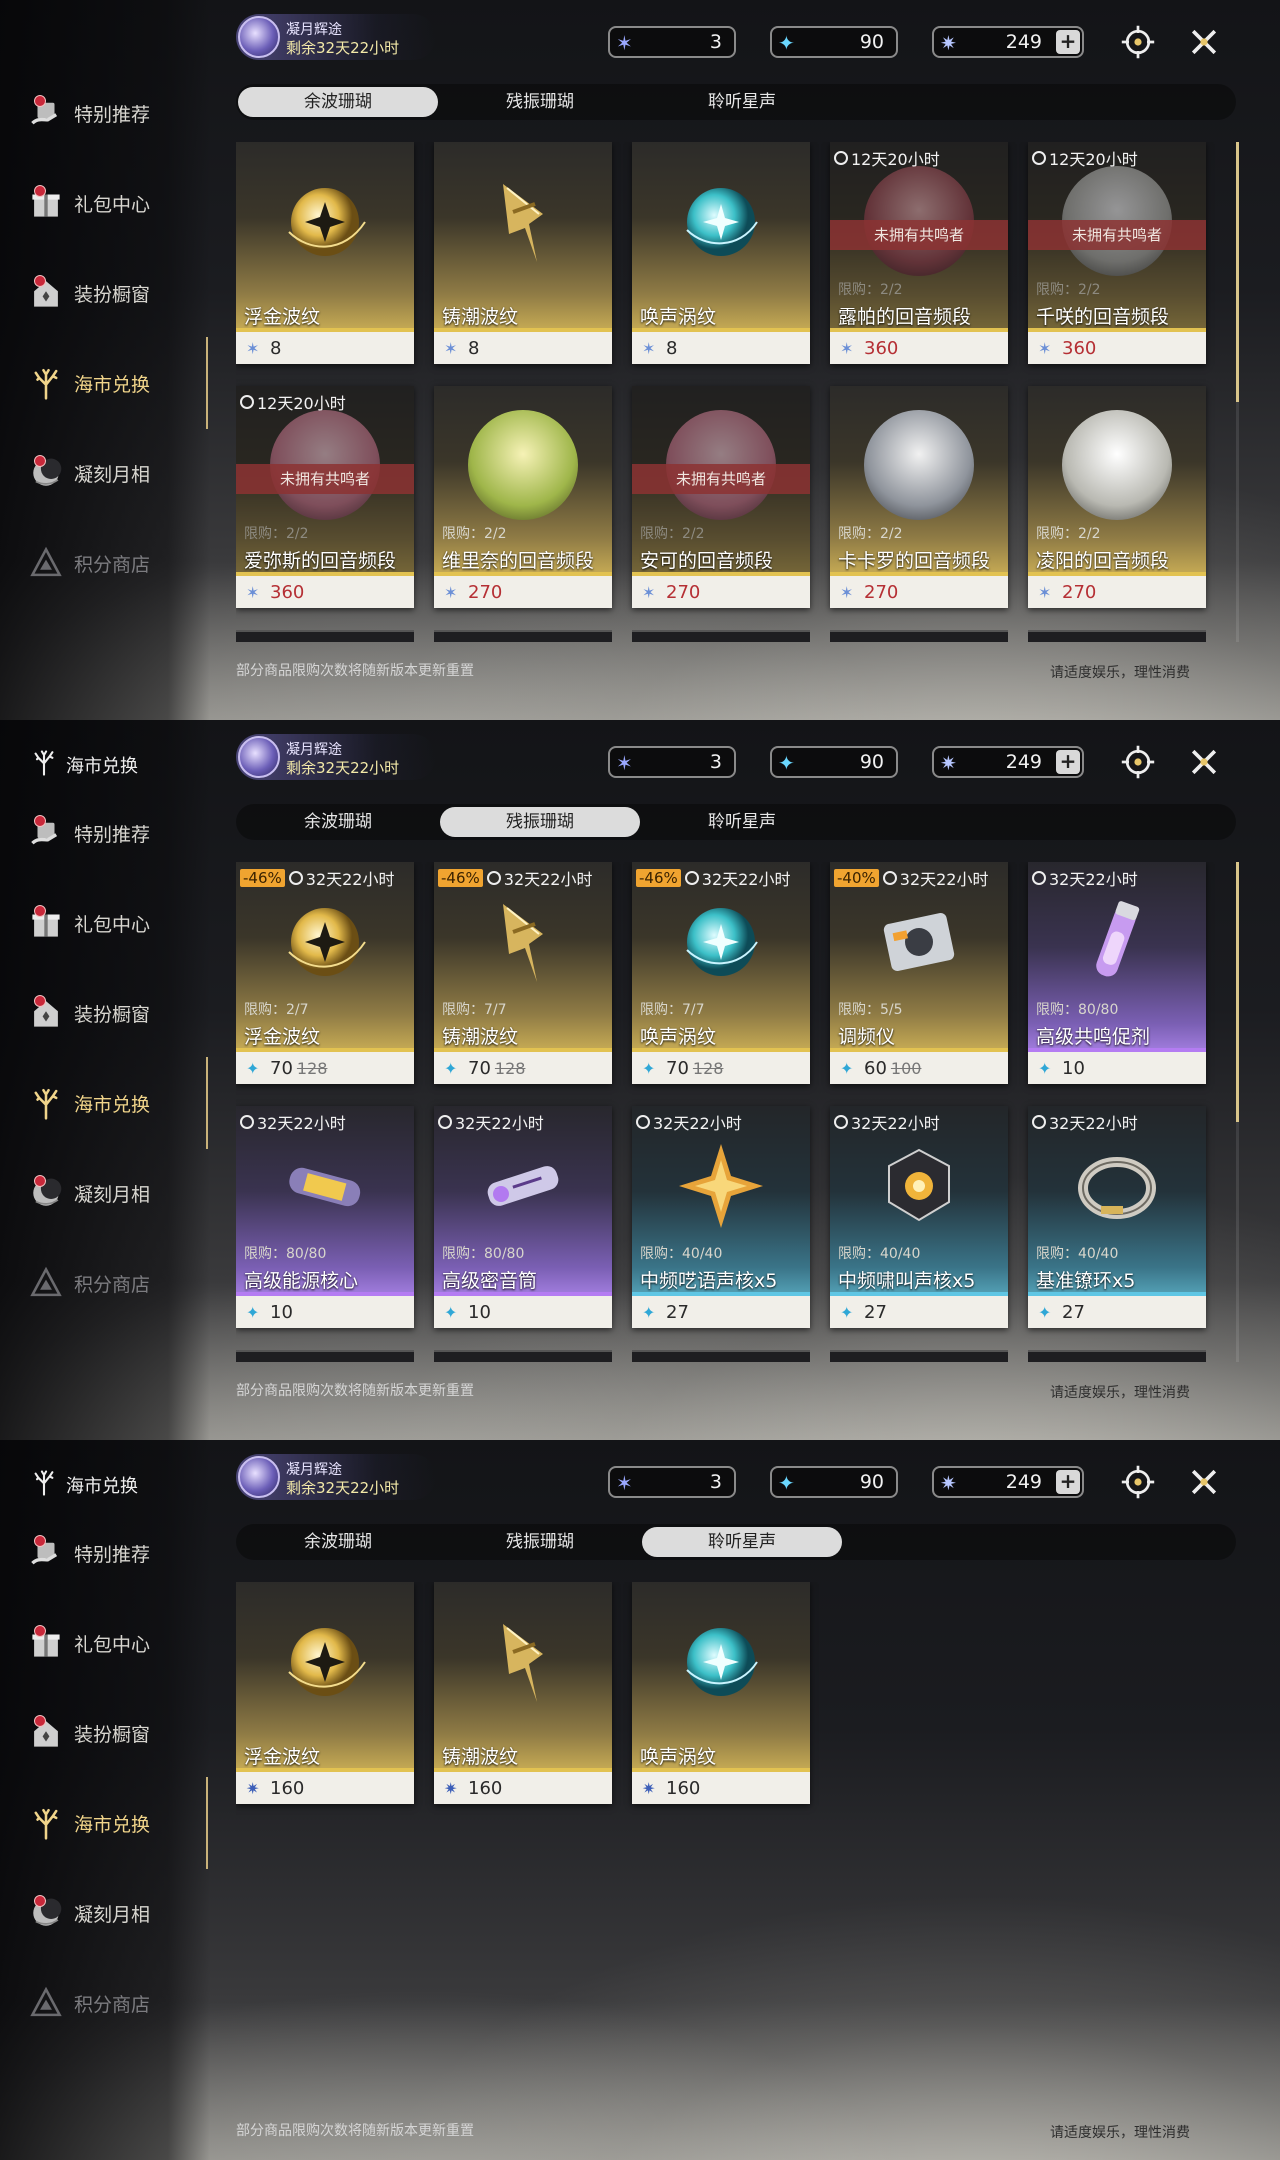 The image size is (1280, 2160). What do you see at coordinates (112, 1104) in the screenshot?
I see `sidebar-item-label: 海市兑换` at bounding box center [112, 1104].